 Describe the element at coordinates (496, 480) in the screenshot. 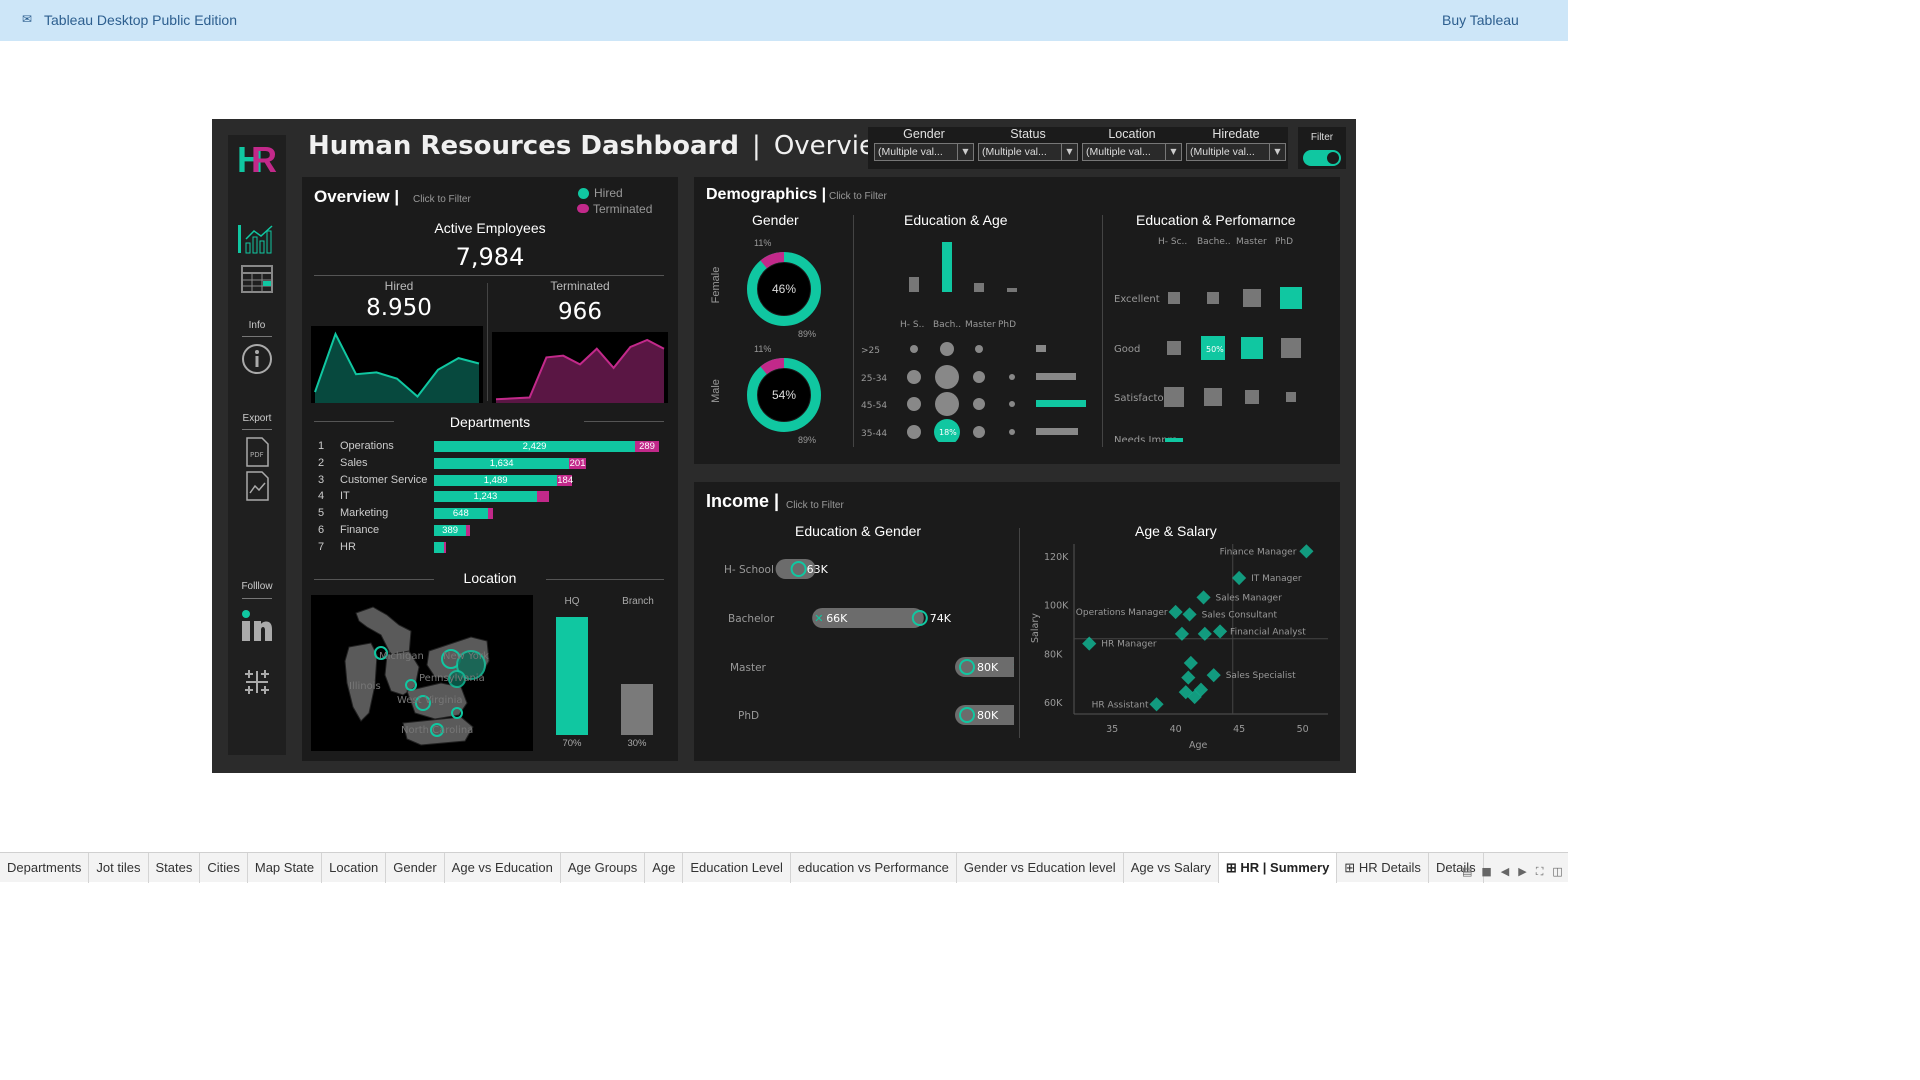

I see `hired-bar: 1,489` at that location.